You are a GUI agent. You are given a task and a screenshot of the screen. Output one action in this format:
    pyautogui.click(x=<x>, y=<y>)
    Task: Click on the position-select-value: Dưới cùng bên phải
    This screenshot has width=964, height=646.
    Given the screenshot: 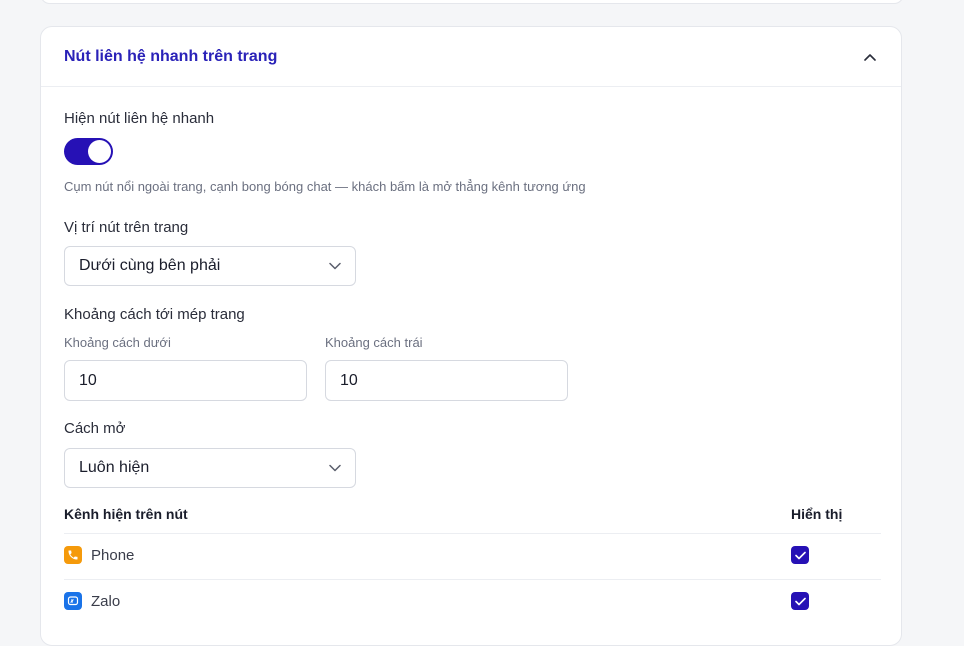 What is the action you would take?
    pyautogui.click(x=150, y=265)
    